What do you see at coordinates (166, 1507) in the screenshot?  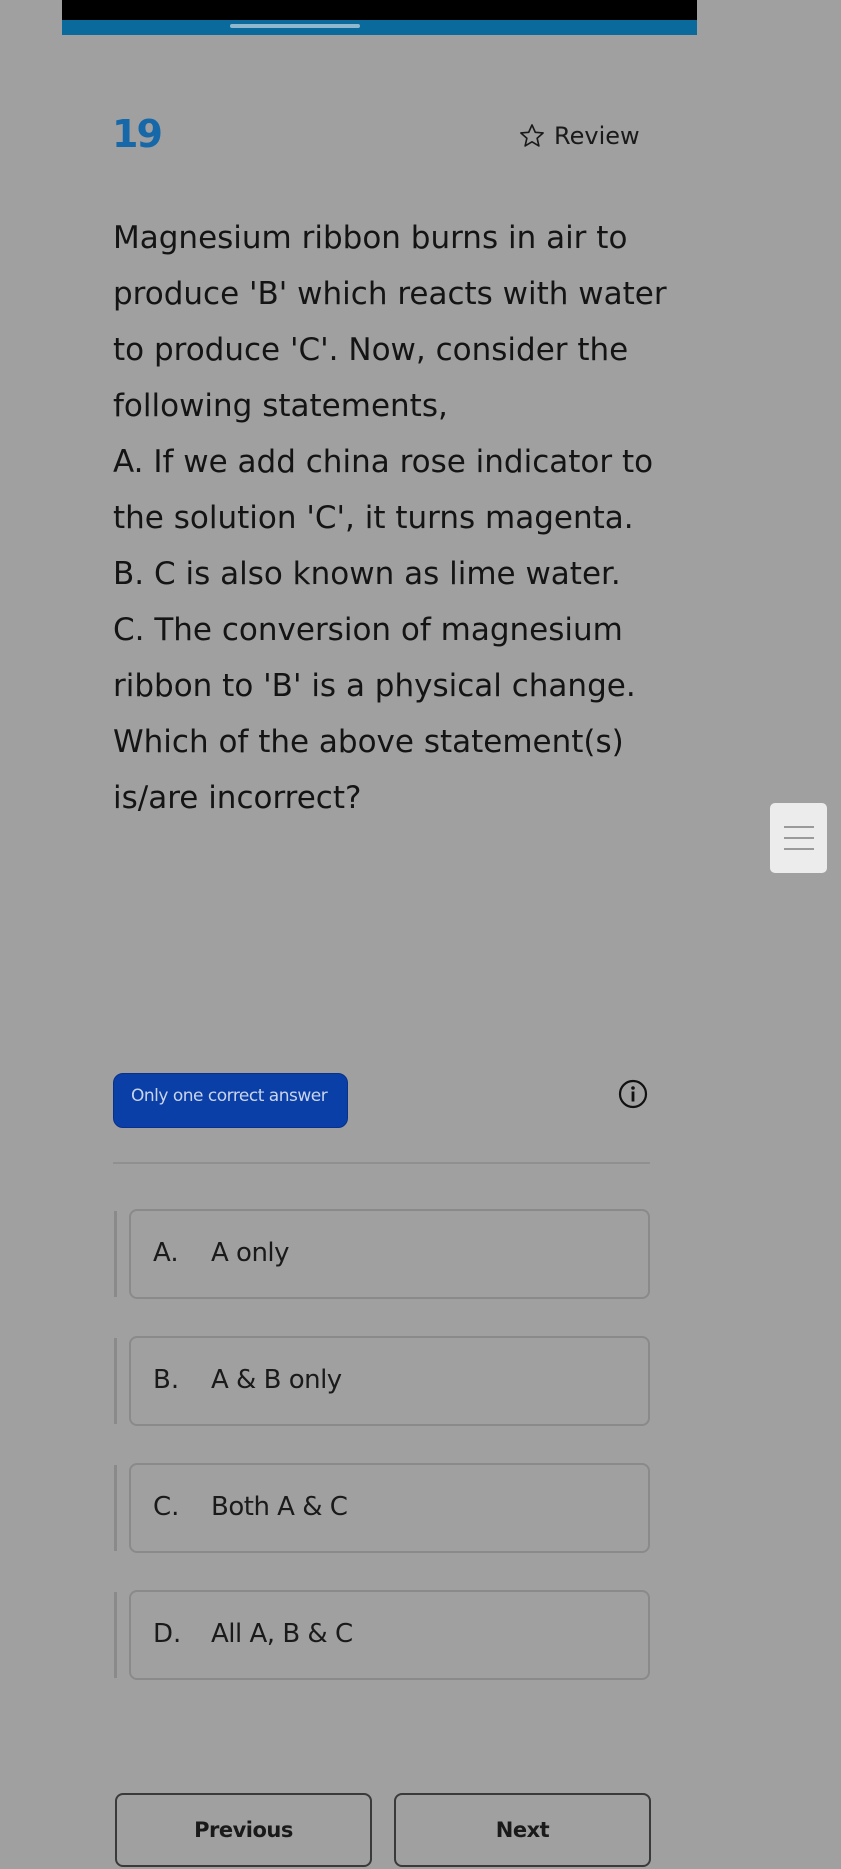 I see `option-letter: C.` at bounding box center [166, 1507].